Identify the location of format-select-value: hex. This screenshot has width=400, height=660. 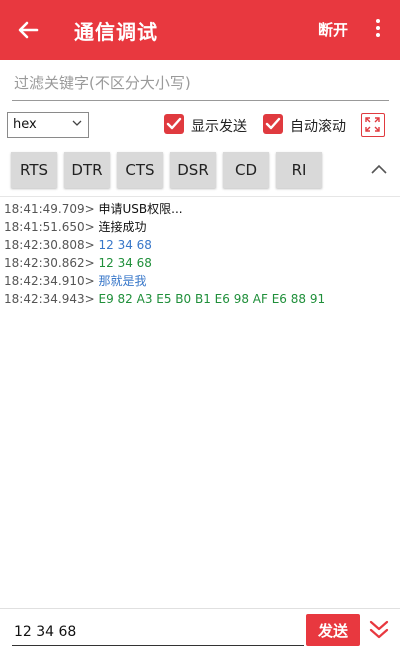
(25, 124).